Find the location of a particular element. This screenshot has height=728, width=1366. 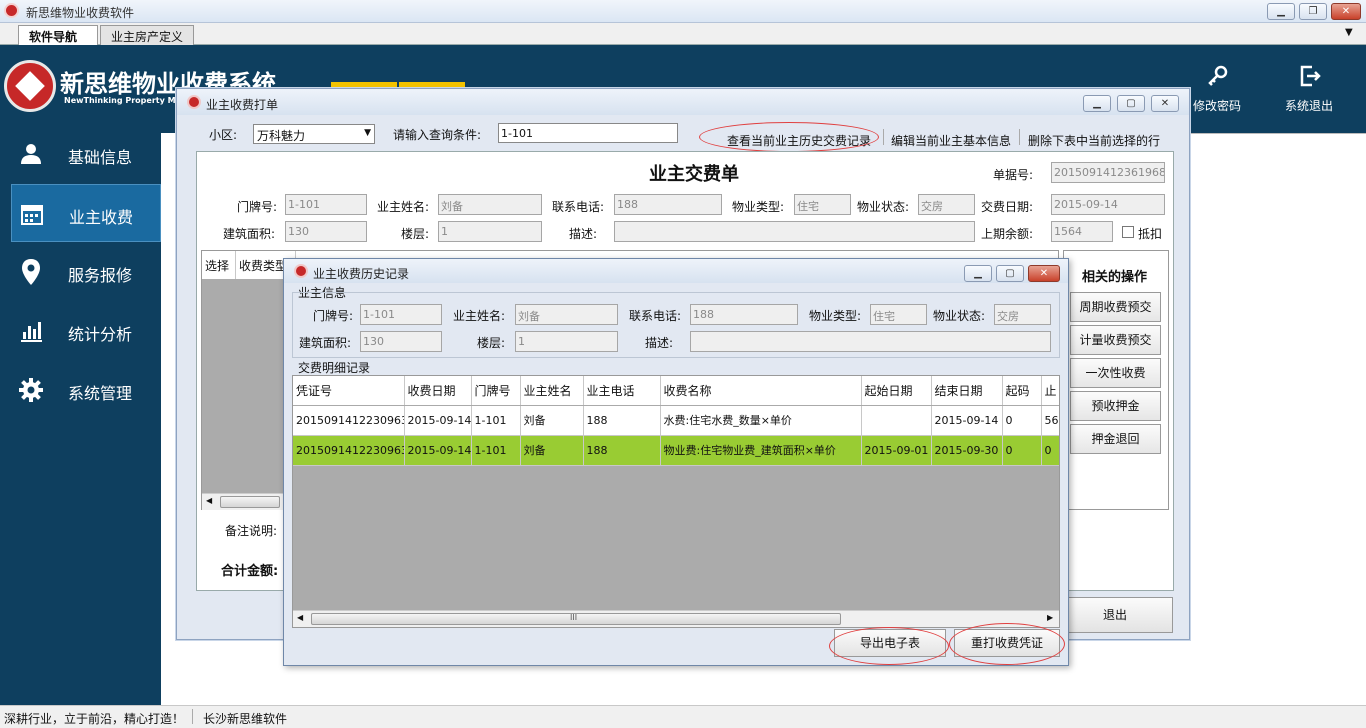

billing-window-title: 业主收费打单 is located at coordinates (242, 105).